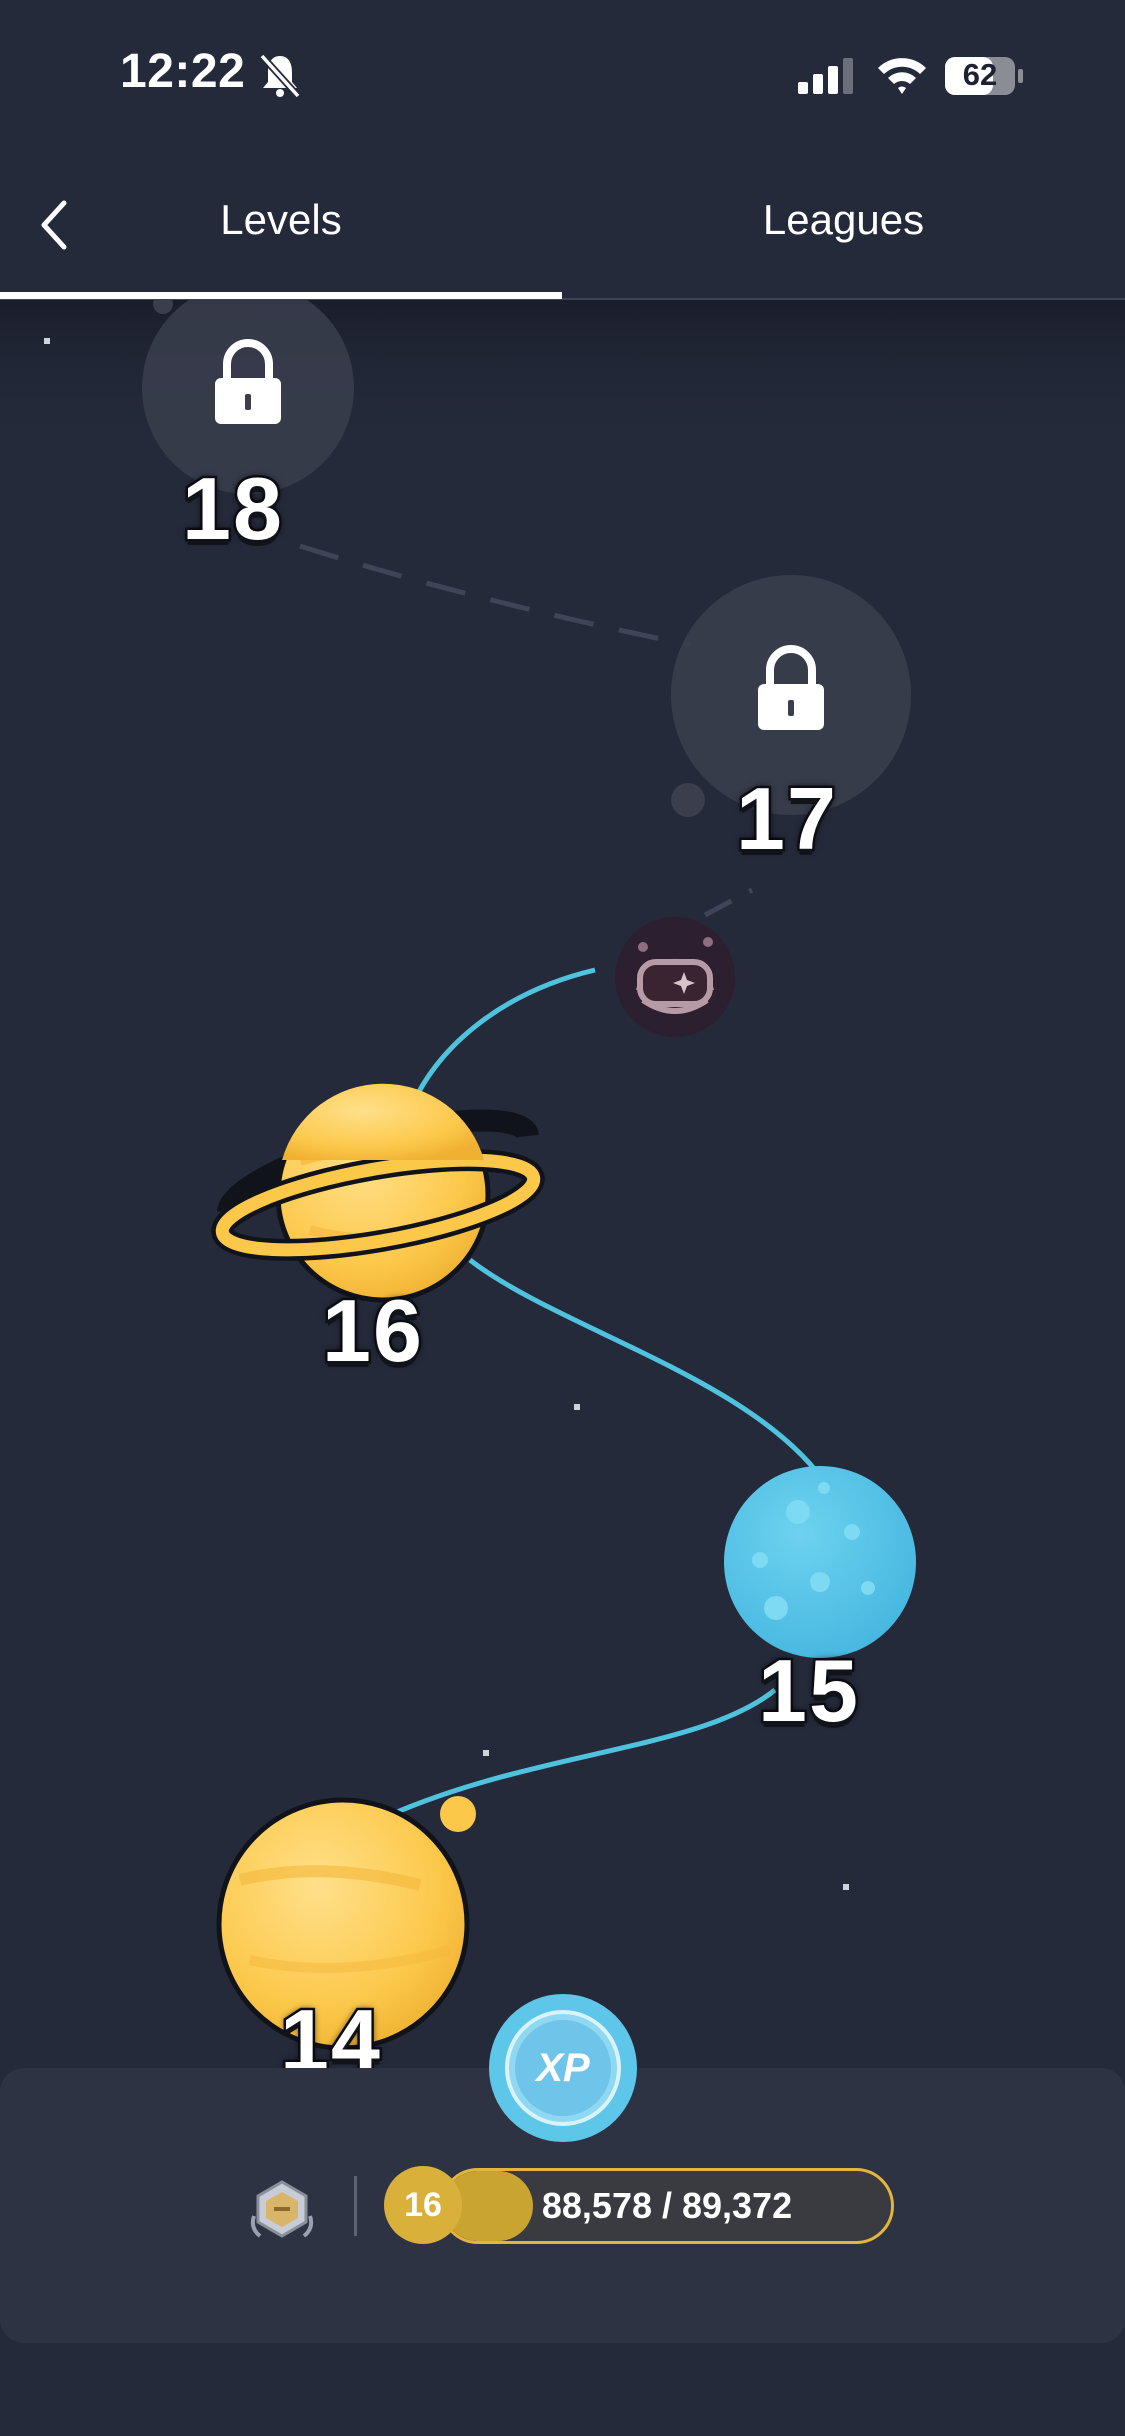  Describe the element at coordinates (280, 75) in the screenshot. I see `bell-slash-icon` at that location.